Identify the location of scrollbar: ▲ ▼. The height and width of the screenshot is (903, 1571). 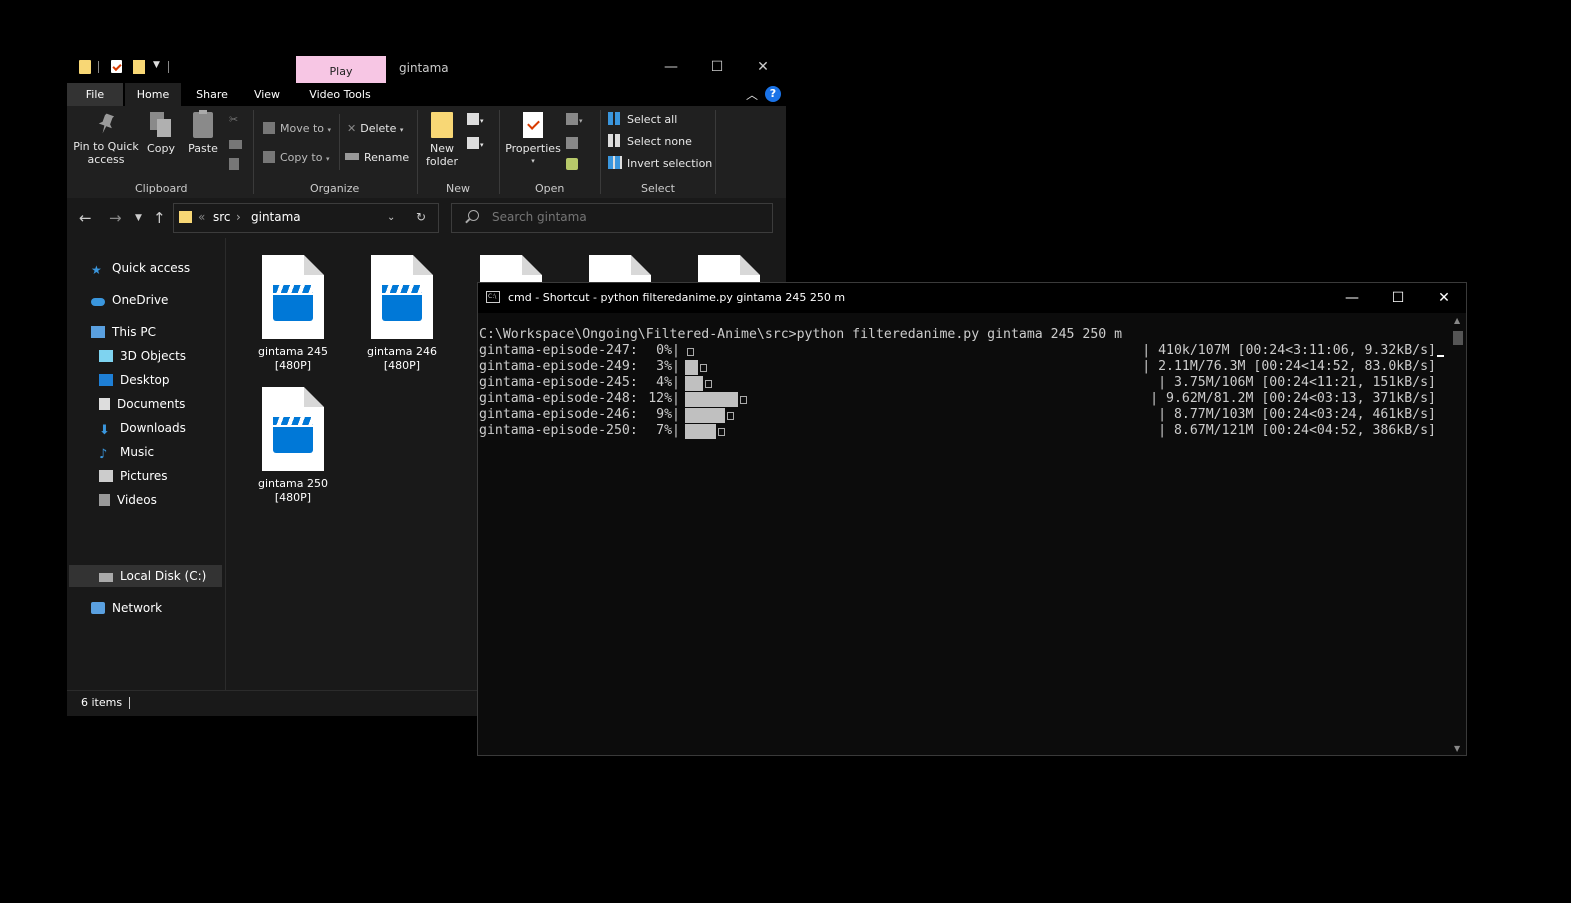
(1458, 534).